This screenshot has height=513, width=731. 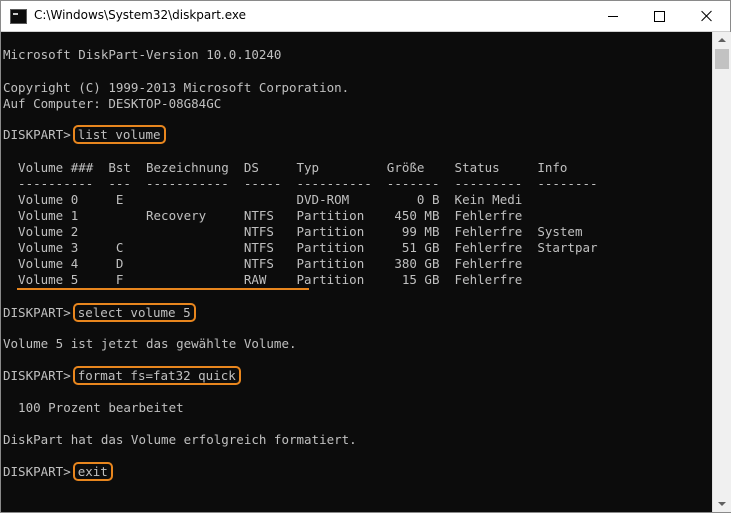 I want to click on scroll-thumb, so click(x=722, y=59).